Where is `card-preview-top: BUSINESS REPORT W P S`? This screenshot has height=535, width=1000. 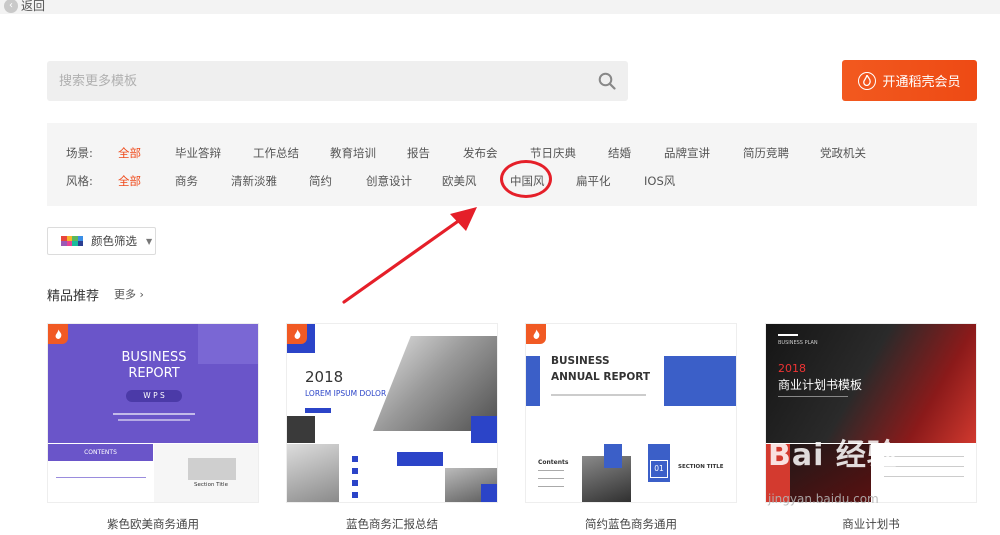
card-preview-top: BUSINESS REPORT W P S is located at coordinates (153, 383).